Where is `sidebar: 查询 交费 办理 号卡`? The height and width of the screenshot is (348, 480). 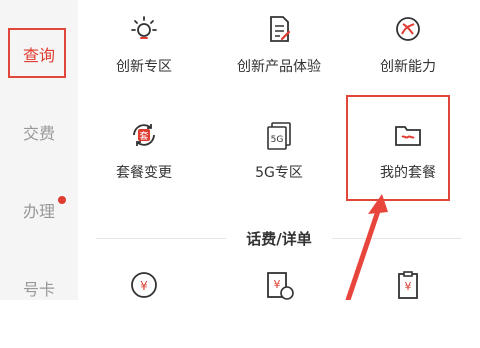 sidebar: 查询 交费 办理 号卡 is located at coordinates (39, 150).